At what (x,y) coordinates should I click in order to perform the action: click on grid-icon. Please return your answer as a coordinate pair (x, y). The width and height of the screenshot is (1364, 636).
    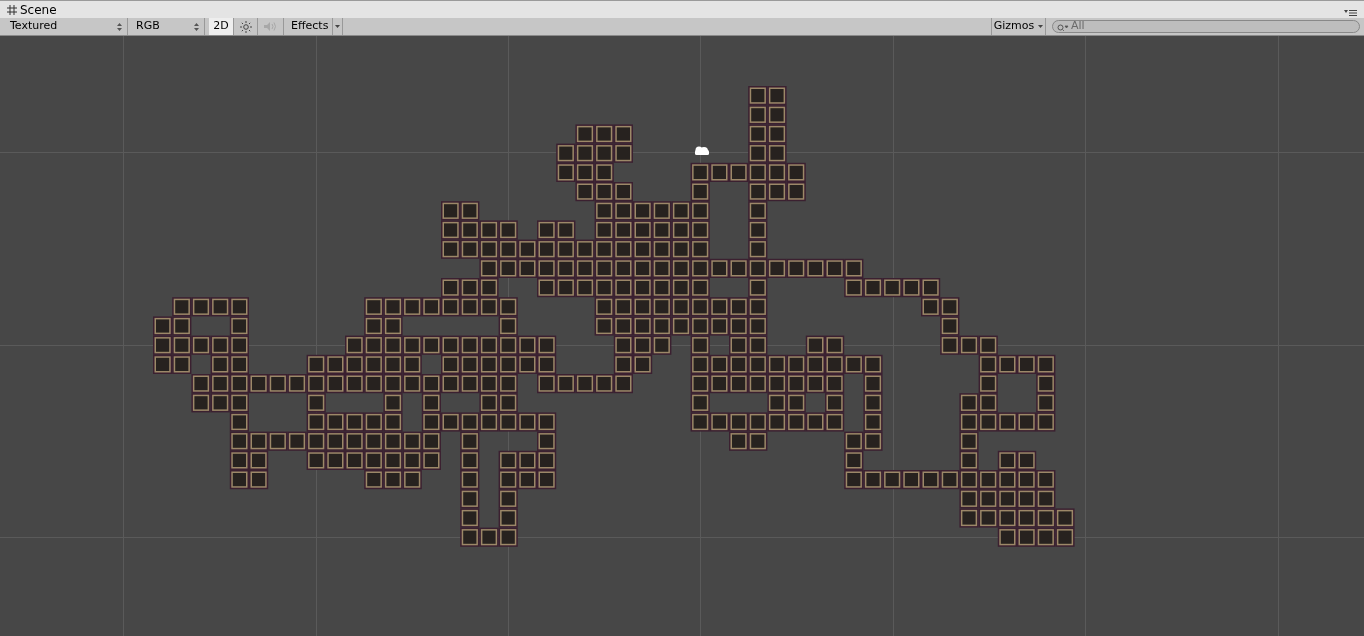
    Looking at the image, I should click on (12, 9).